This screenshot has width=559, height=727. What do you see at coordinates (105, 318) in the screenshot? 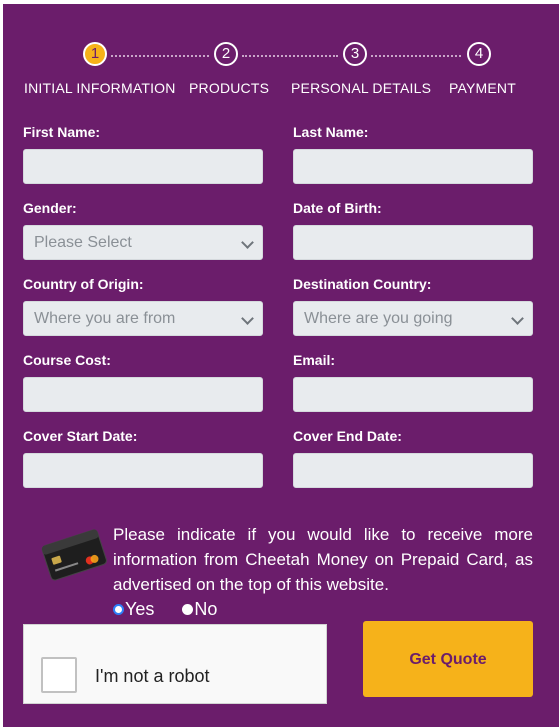
I see `origin-select-value: Where you are from` at bounding box center [105, 318].